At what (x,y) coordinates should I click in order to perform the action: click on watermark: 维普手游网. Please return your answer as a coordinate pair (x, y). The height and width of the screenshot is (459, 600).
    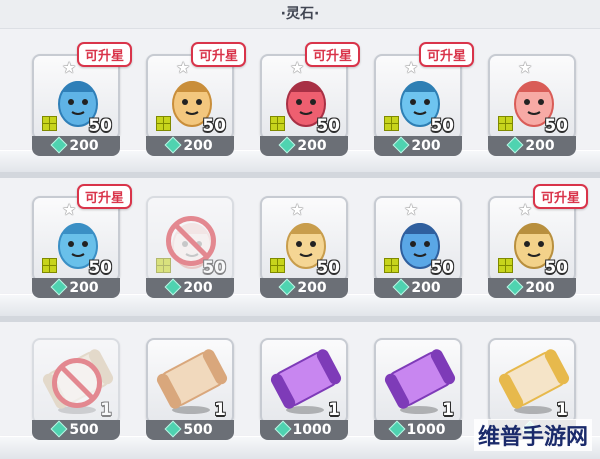
    Looking at the image, I should click on (532, 435).